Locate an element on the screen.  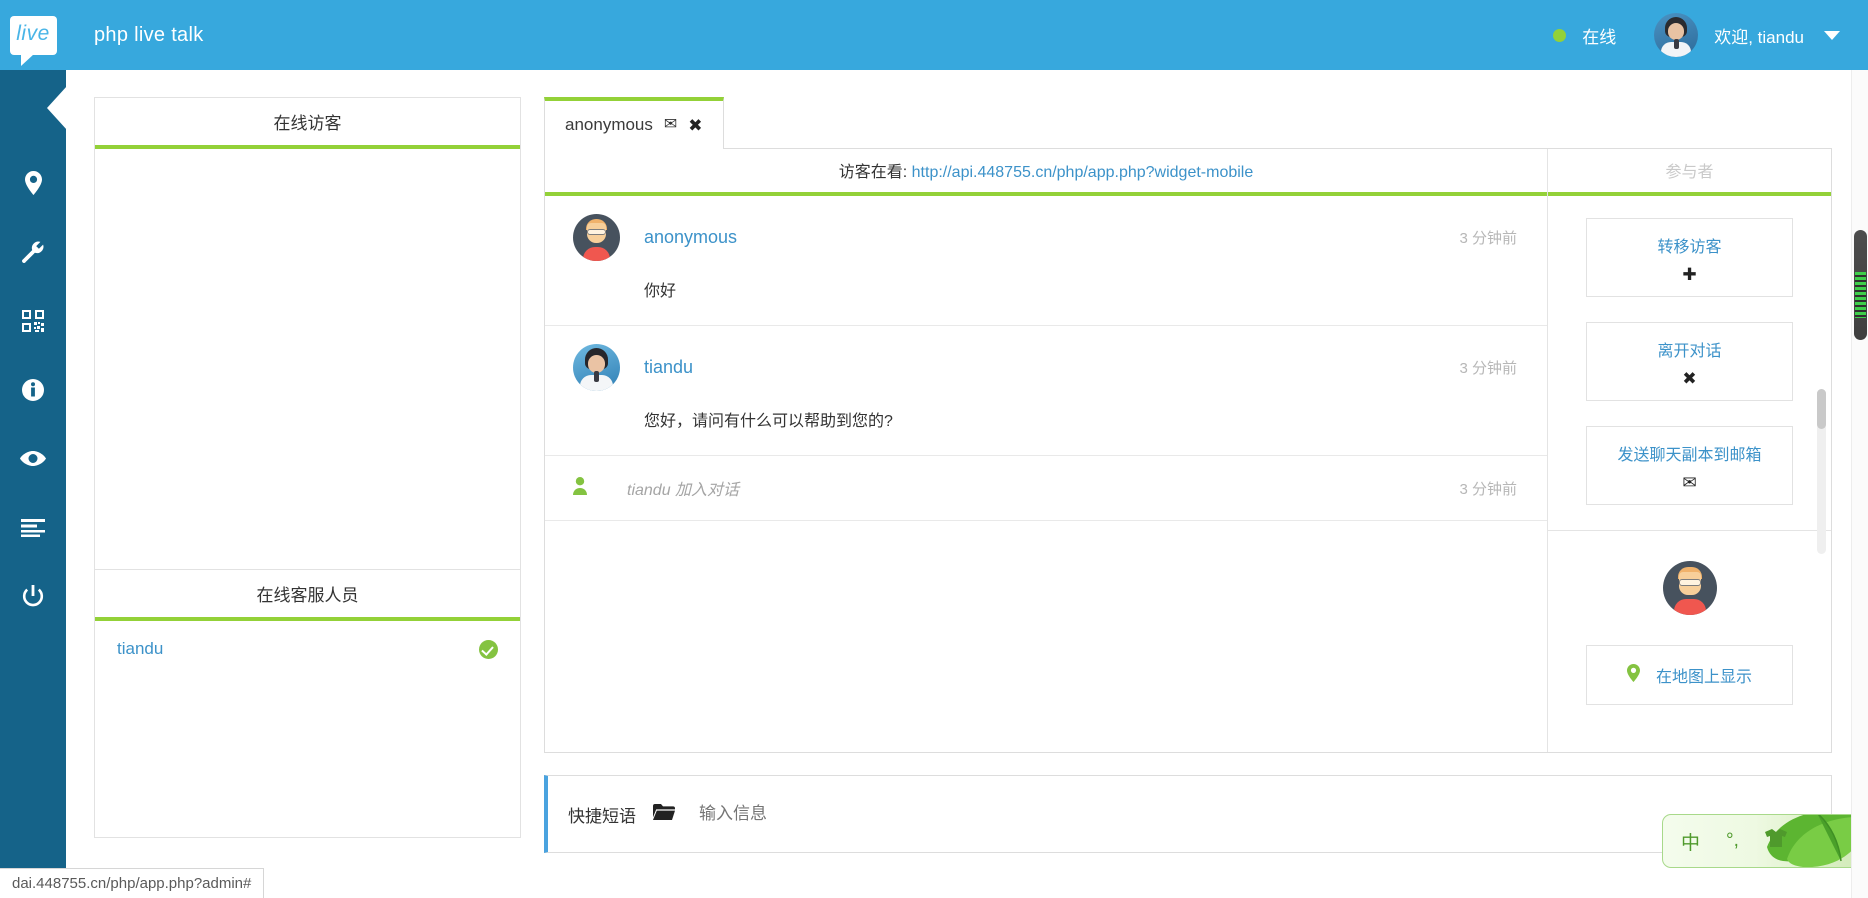
sidebar-item-watch is located at coordinates (33, 458).